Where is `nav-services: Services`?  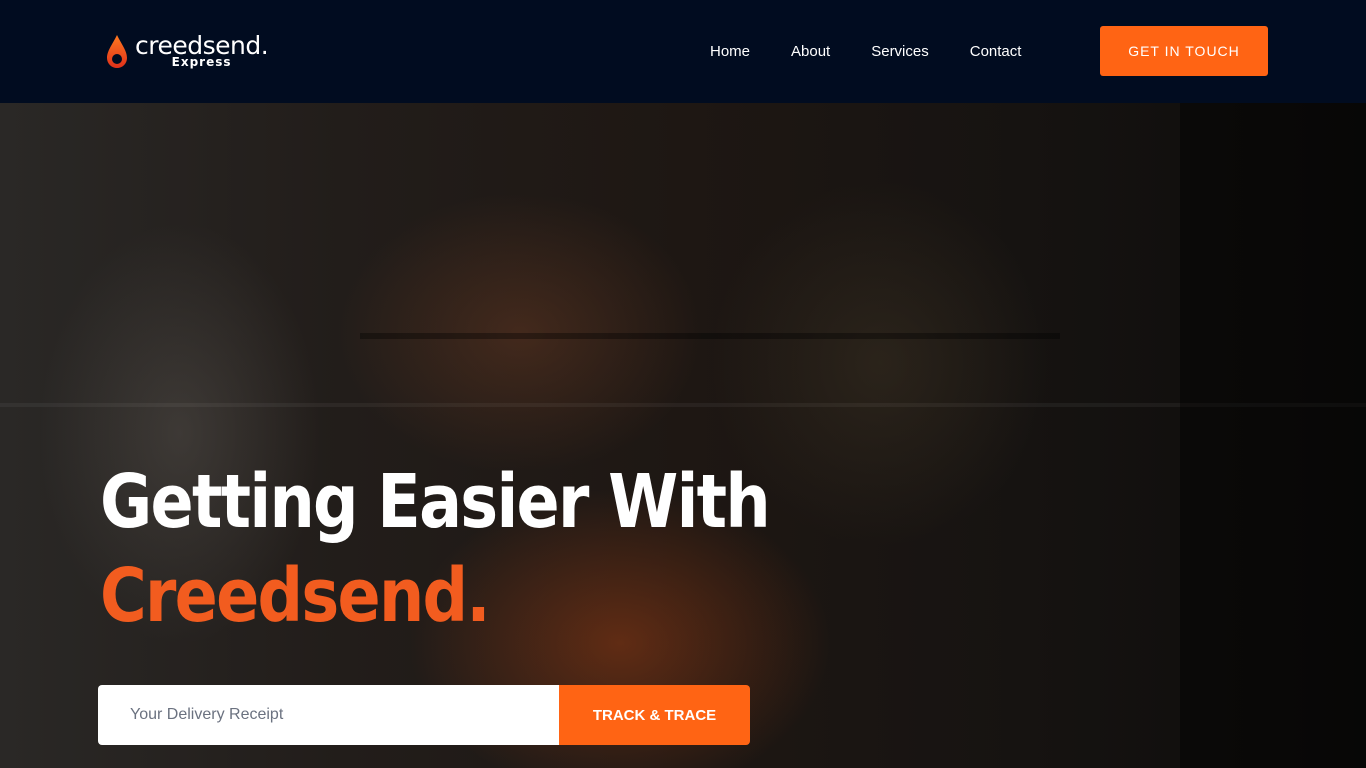 nav-services: Services is located at coordinates (900, 51).